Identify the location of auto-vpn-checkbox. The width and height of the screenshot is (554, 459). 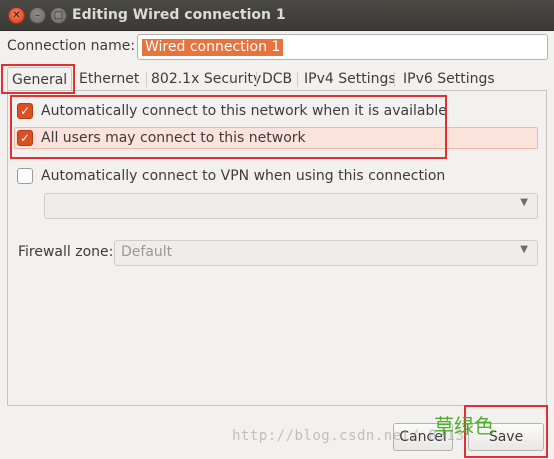
(25, 176).